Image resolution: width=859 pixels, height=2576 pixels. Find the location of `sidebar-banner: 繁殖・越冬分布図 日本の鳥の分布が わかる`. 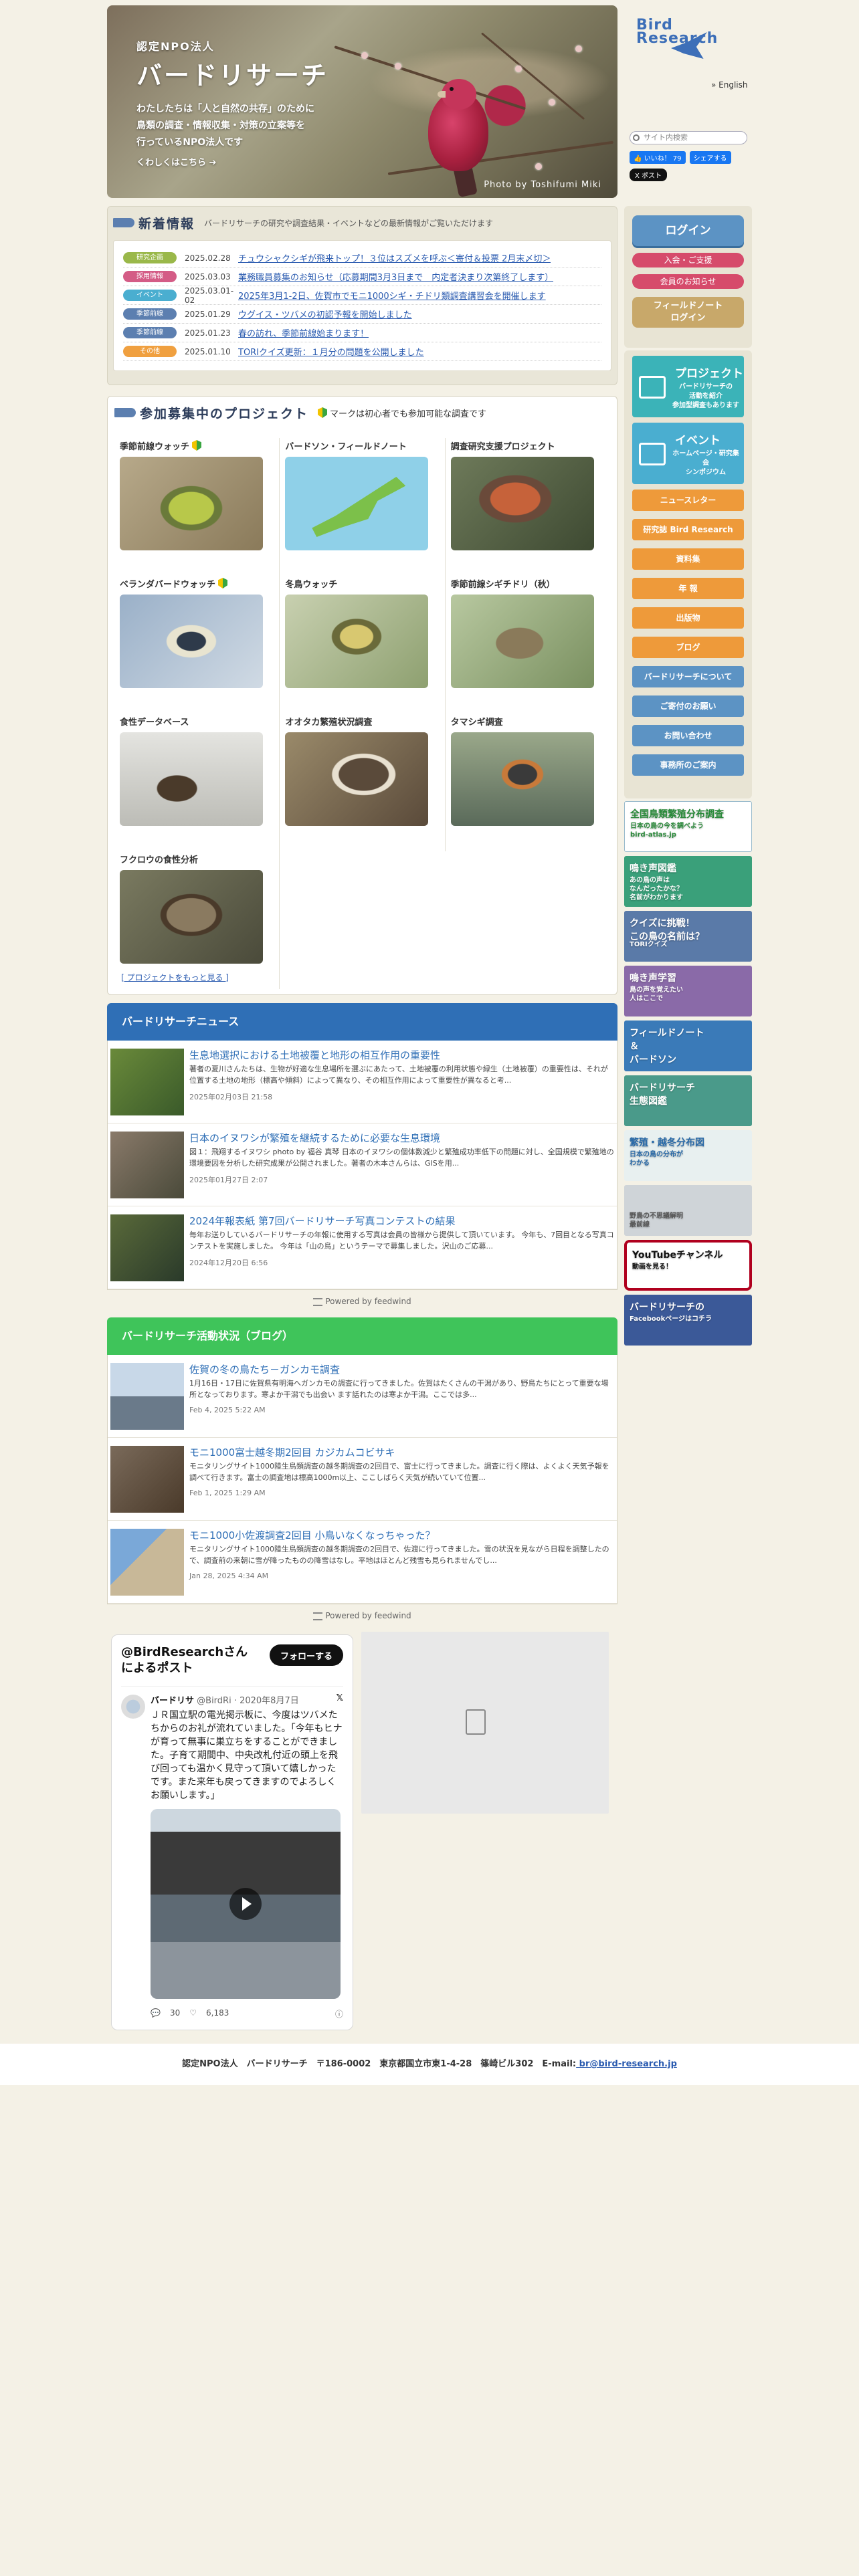

sidebar-banner: 繁殖・越冬分布図 日本の鳥の分布が わかる is located at coordinates (688, 1155).